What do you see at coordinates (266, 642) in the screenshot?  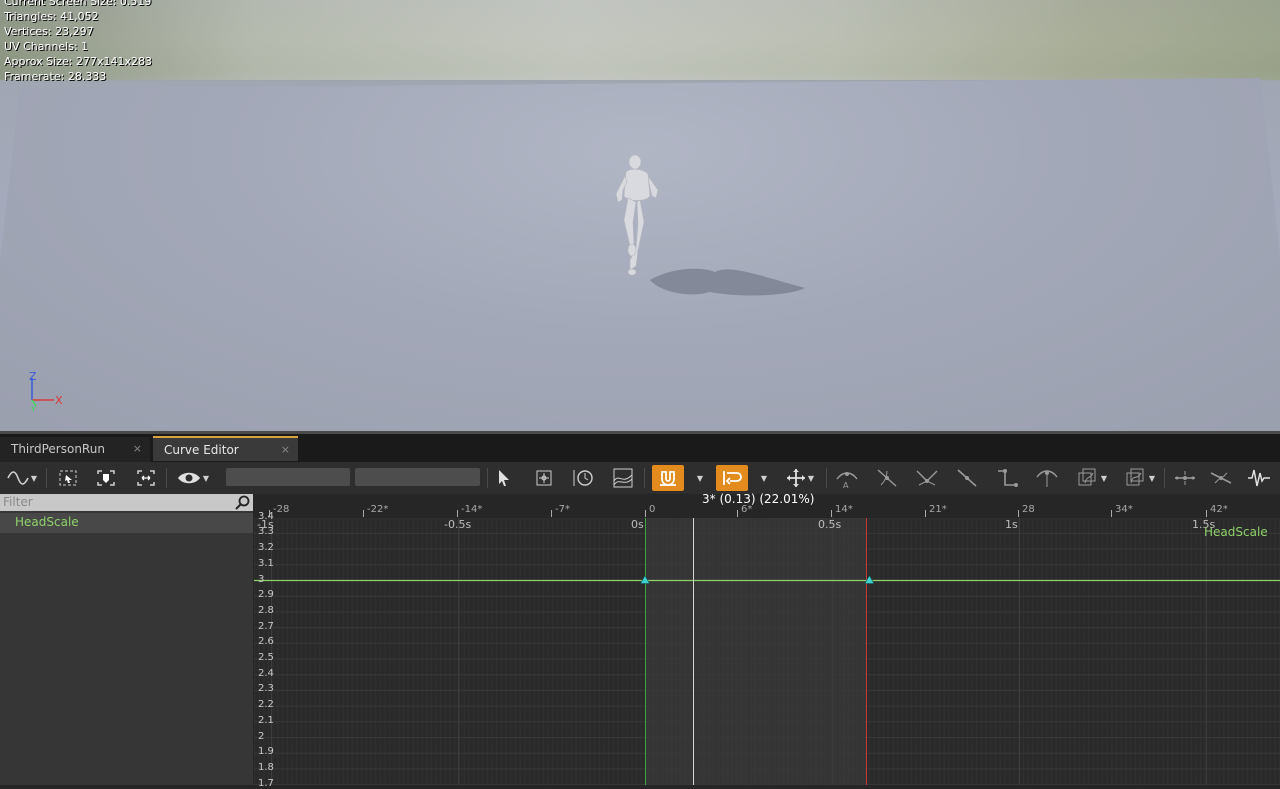 I see `value-label: 2.6` at bounding box center [266, 642].